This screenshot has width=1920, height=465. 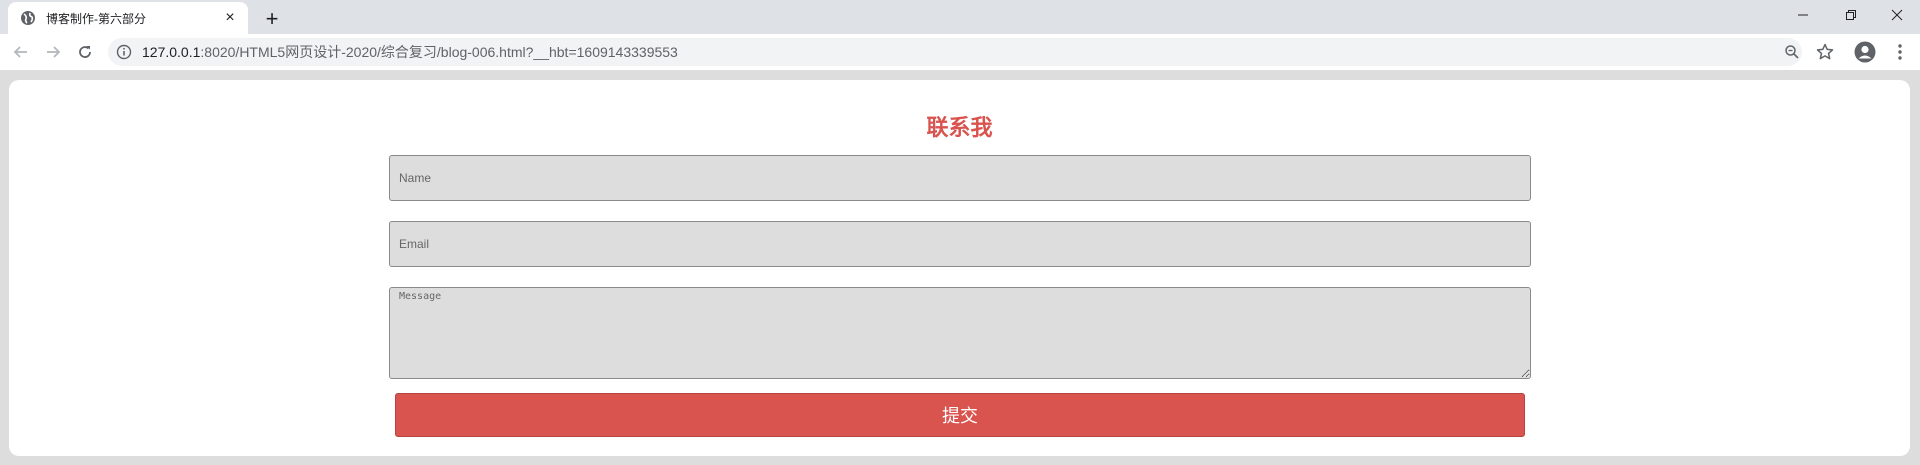 What do you see at coordinates (959, 127) in the screenshot?
I see `contact-heading: 联系我` at bounding box center [959, 127].